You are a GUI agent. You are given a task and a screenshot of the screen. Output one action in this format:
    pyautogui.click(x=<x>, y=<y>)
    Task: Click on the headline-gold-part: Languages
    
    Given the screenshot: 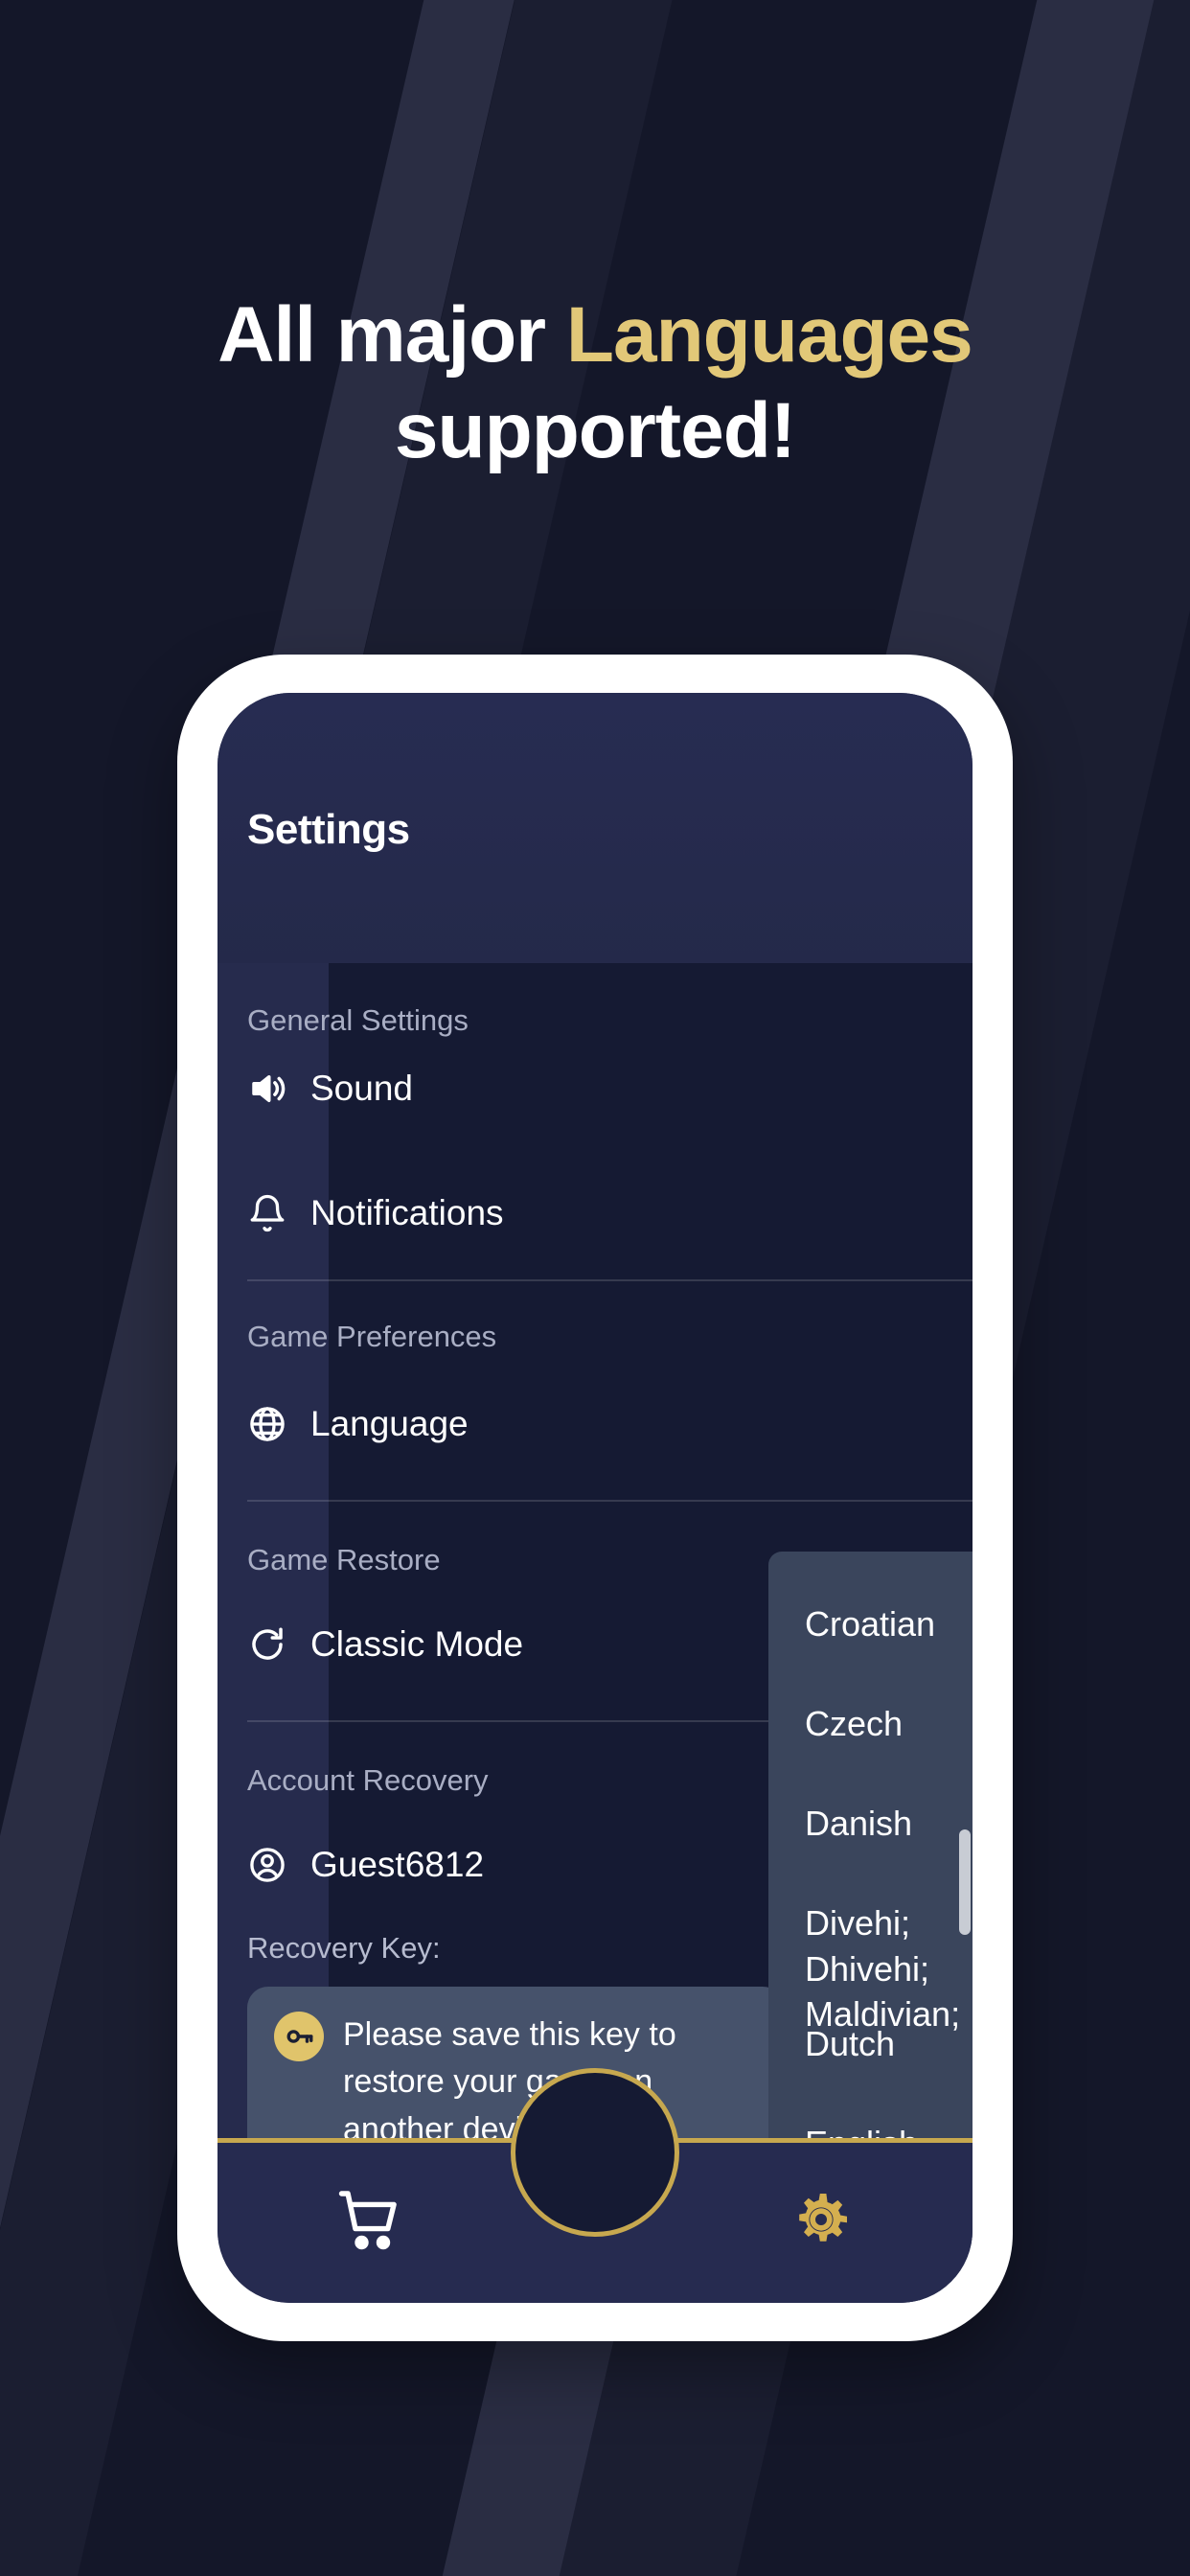 What is the action you would take?
    pyautogui.click(x=769, y=335)
    